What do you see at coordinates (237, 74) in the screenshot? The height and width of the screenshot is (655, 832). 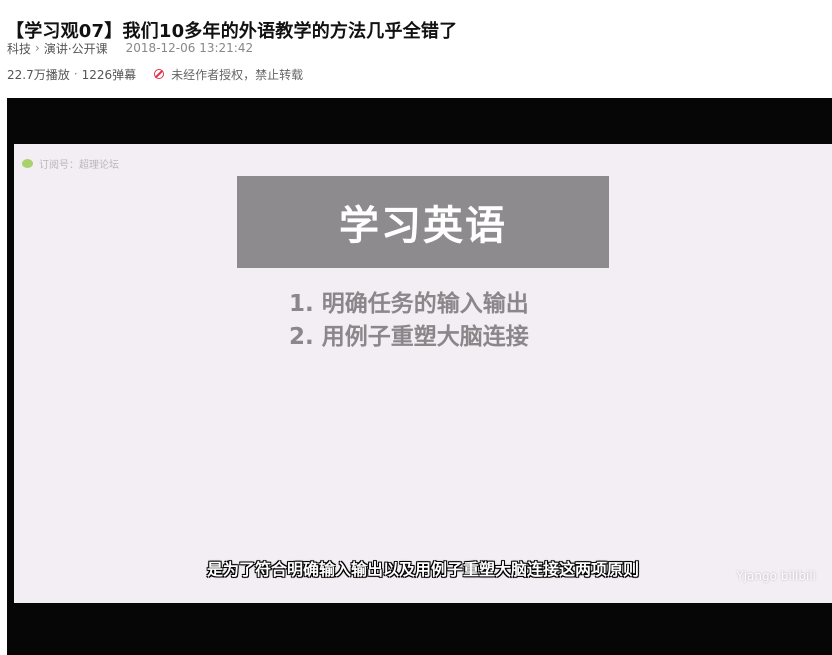 I see `copyright-notice-text: 未经作者授权，禁止转载` at bounding box center [237, 74].